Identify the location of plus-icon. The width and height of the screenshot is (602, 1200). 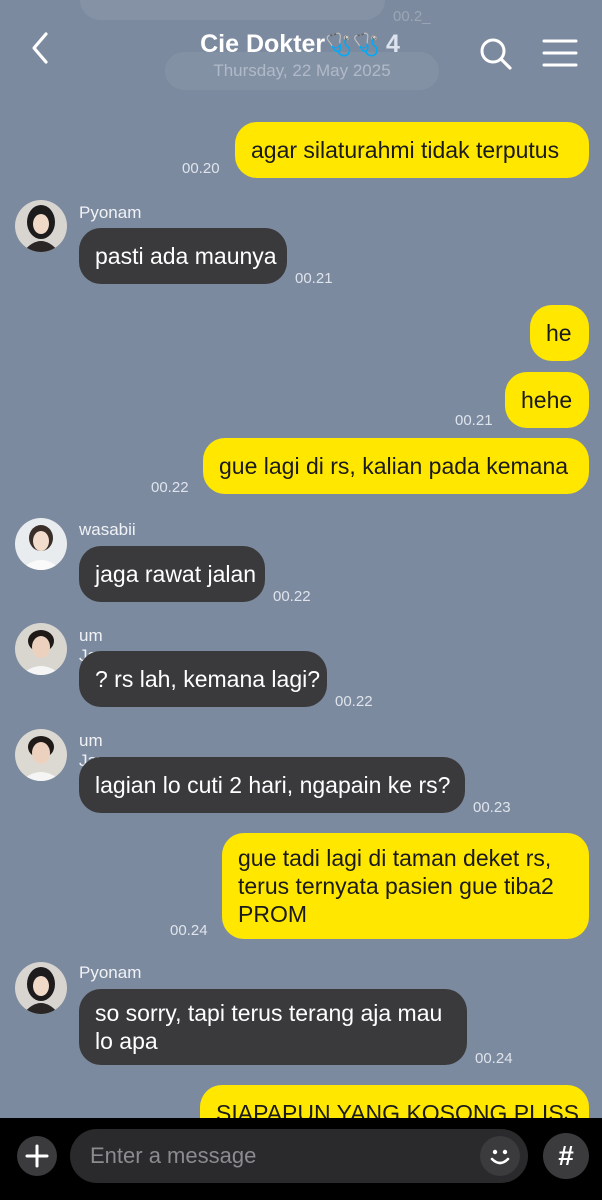
(37, 1156).